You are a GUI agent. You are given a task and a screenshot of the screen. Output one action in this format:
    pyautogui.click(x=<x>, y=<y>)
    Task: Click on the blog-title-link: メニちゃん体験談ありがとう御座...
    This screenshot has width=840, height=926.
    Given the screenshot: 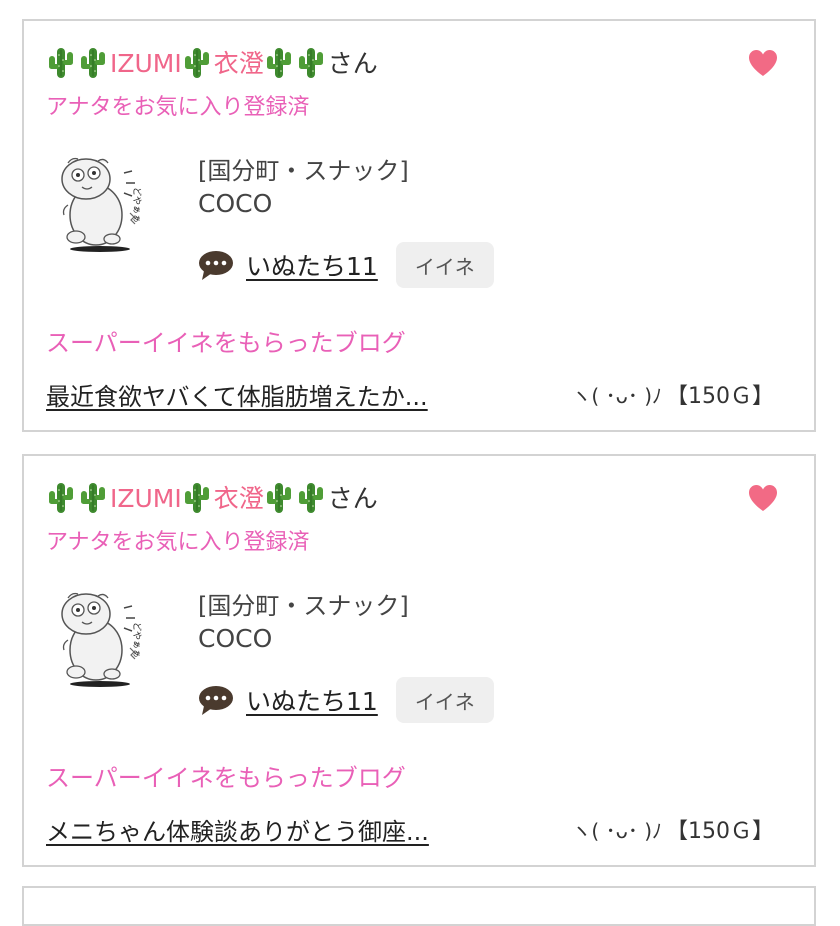 What is the action you would take?
    pyautogui.click(x=237, y=829)
    